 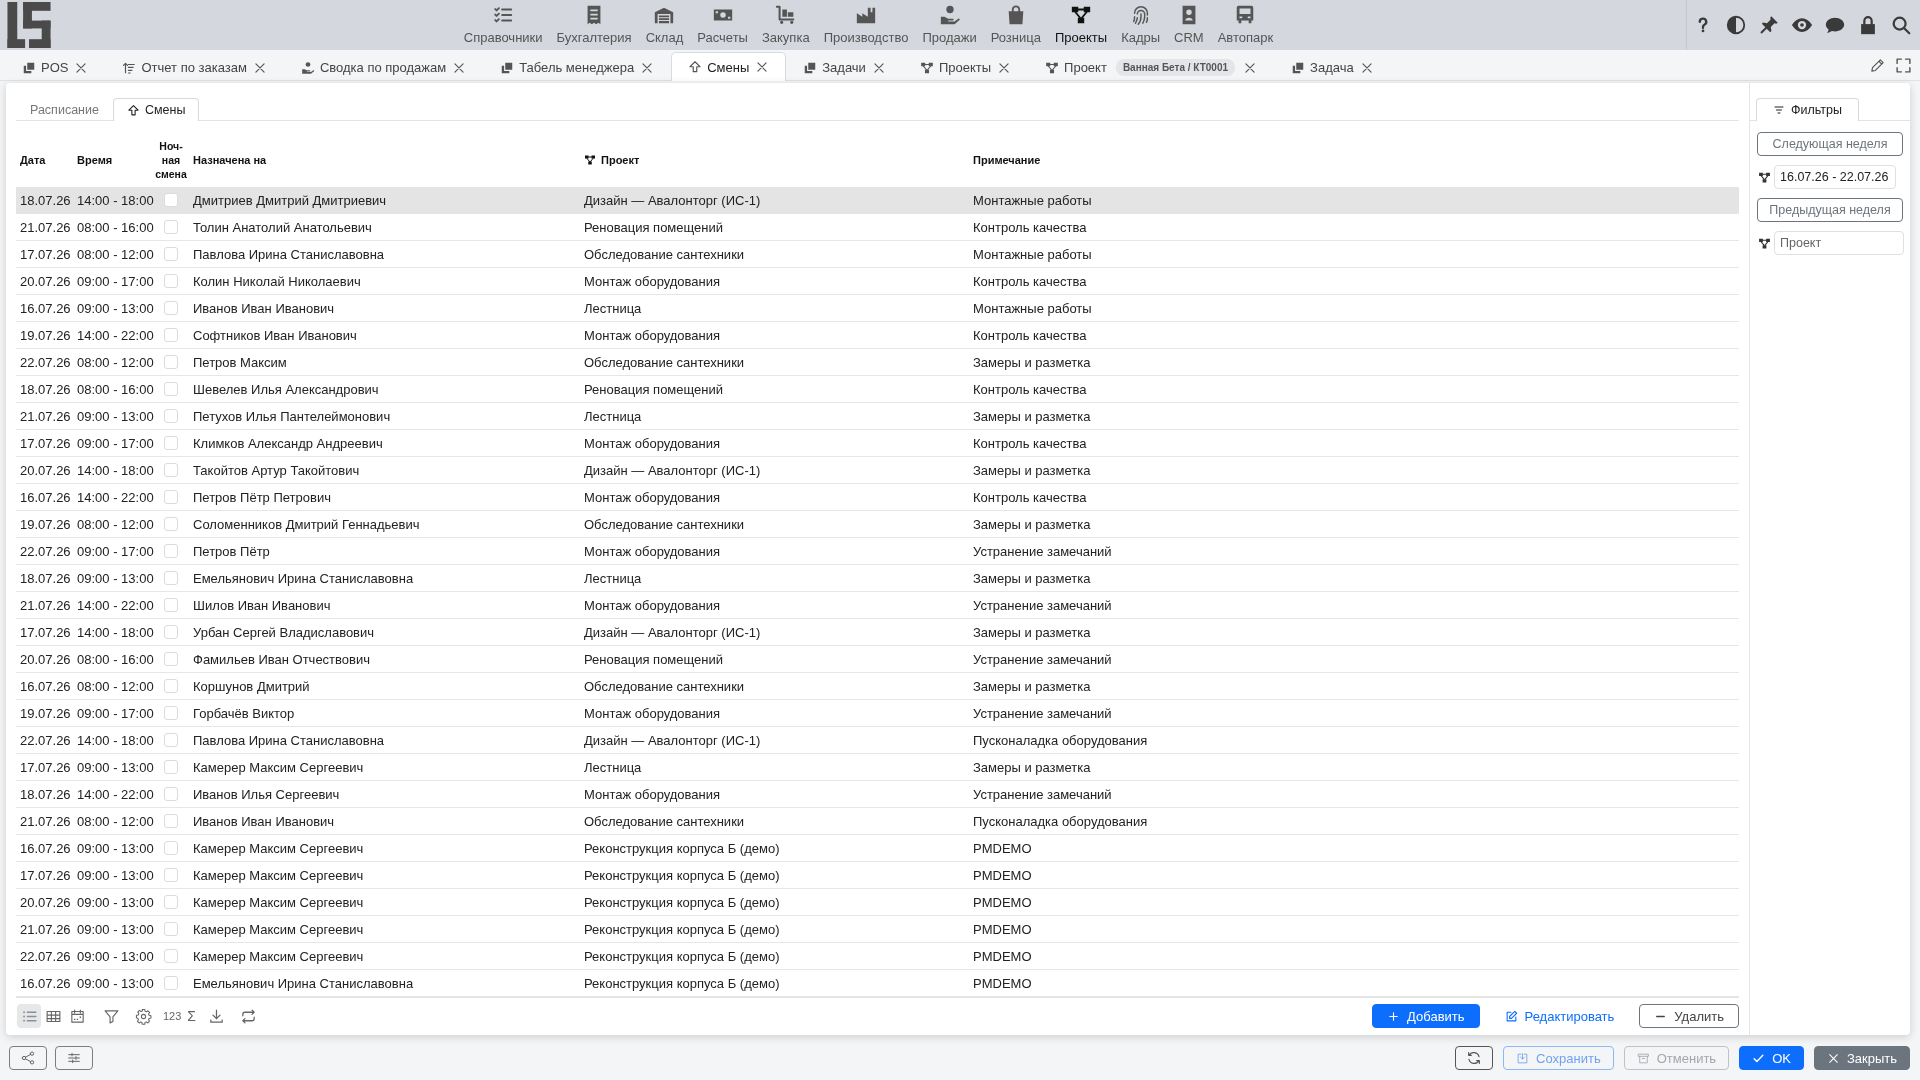 What do you see at coordinates (1861, 1058) in the screenshot?
I see `close-button: Закрыть` at bounding box center [1861, 1058].